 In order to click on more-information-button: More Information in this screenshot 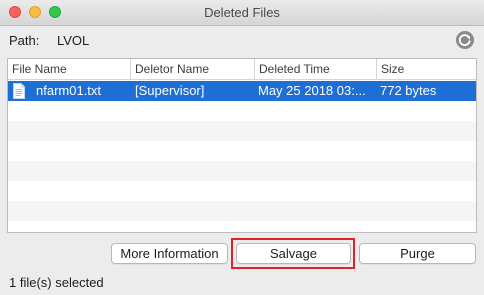, I will do `click(169, 253)`.